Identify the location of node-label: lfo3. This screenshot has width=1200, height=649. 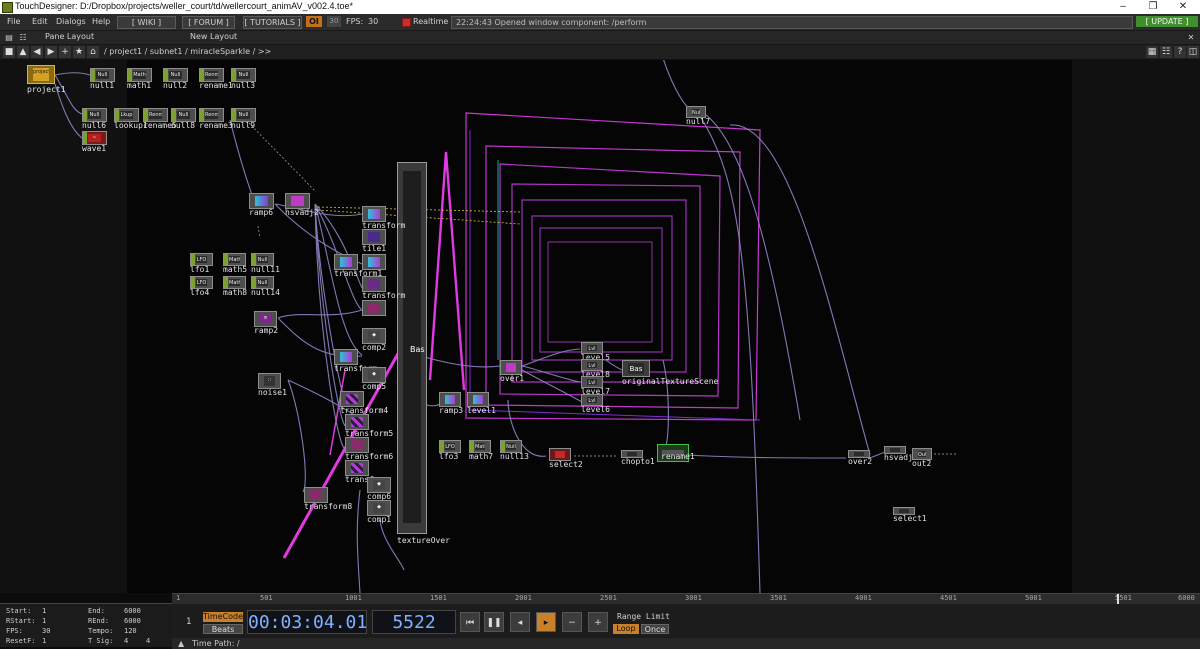
(449, 456).